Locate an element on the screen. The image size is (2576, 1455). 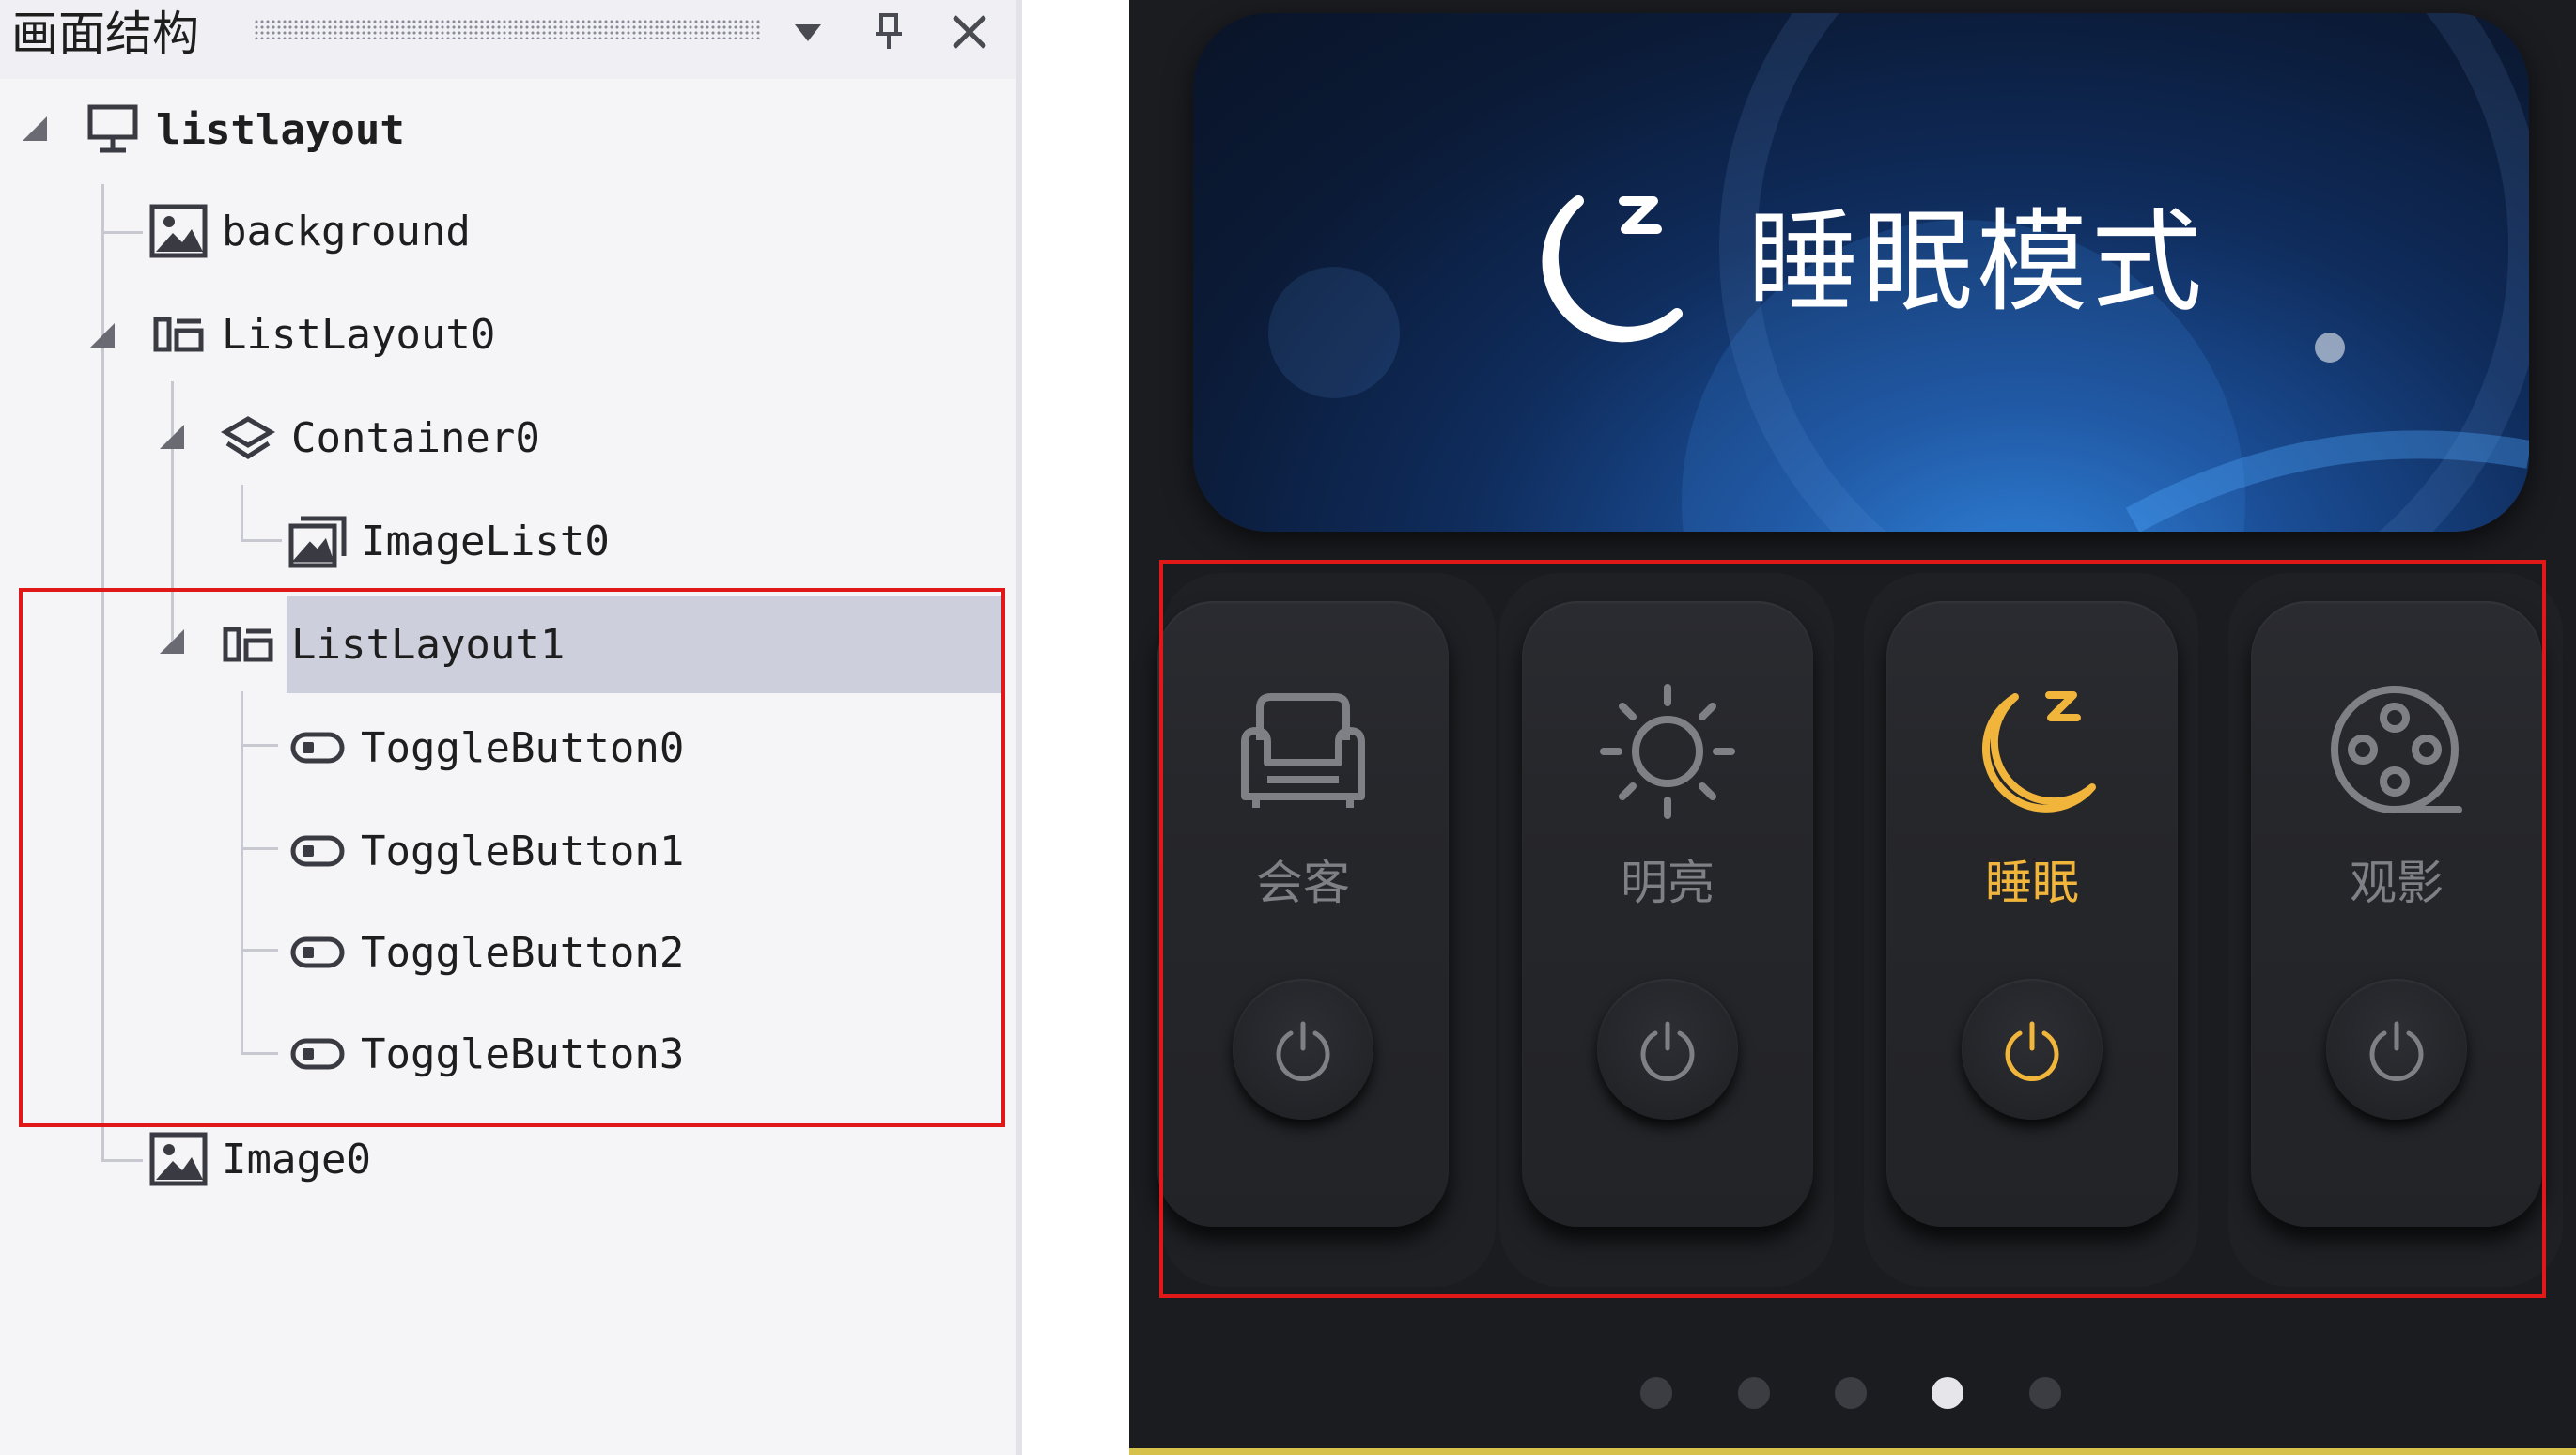
tree-node-label: Container0 is located at coordinates (415, 437).